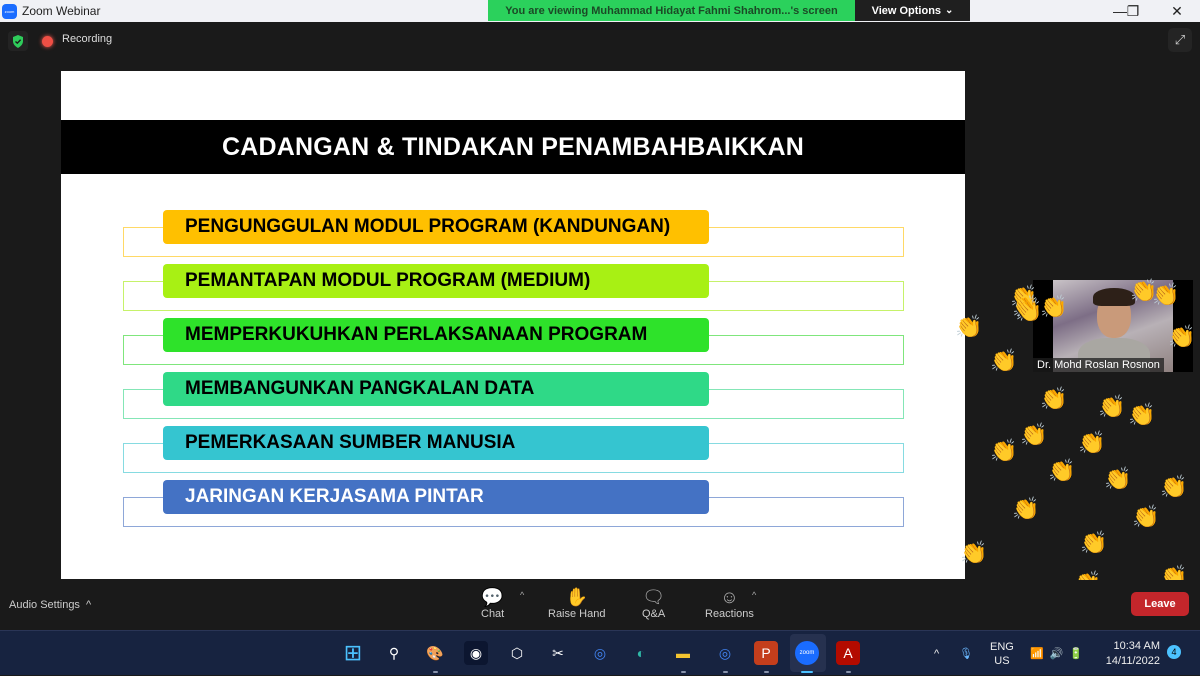 The height and width of the screenshot is (676, 1200). What do you see at coordinates (600, 41) in the screenshot?
I see `meeting-topbar: Recording ⤢` at bounding box center [600, 41].